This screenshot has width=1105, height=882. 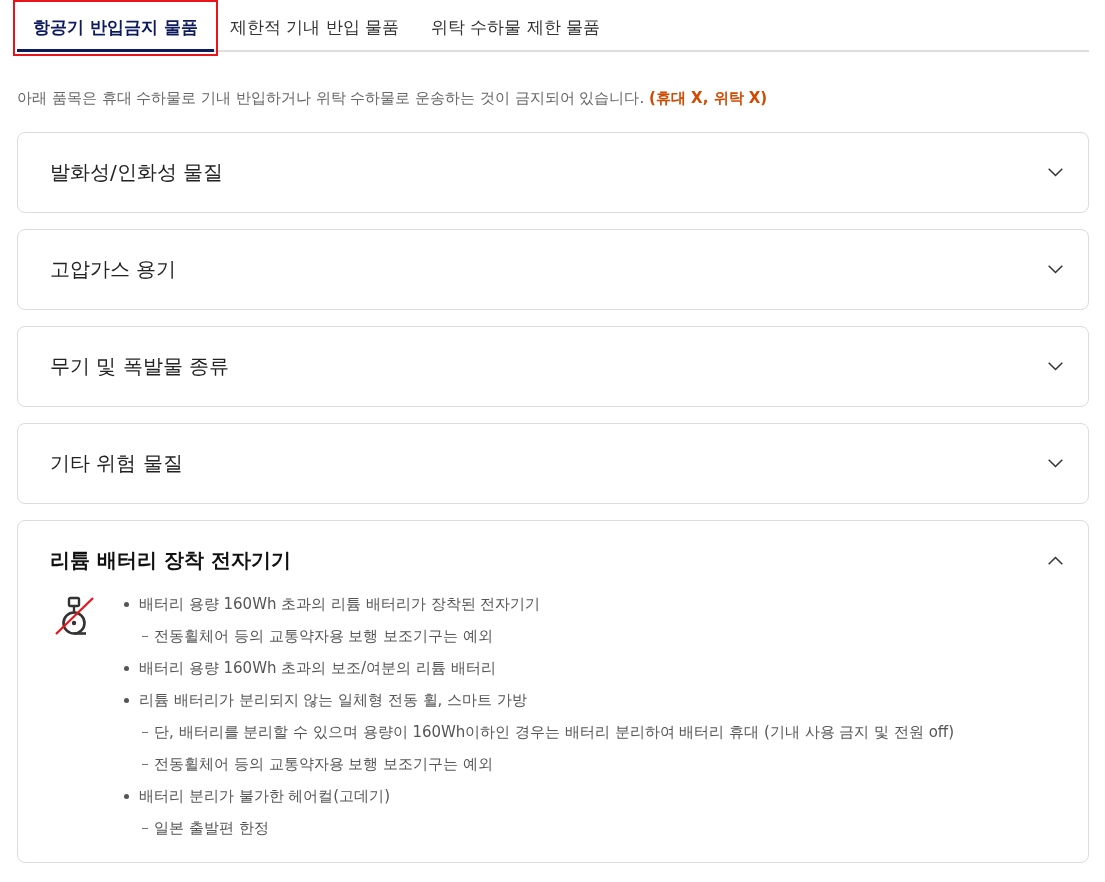 I want to click on accordion-header: 고압가스 용기, so click(x=553, y=269).